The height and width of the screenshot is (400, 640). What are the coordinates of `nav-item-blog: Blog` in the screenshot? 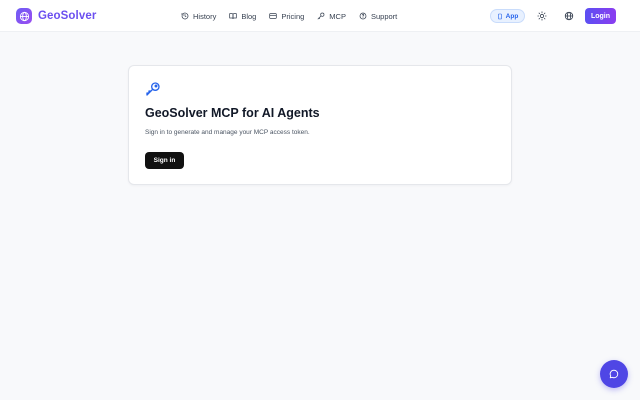 It's located at (242, 16).